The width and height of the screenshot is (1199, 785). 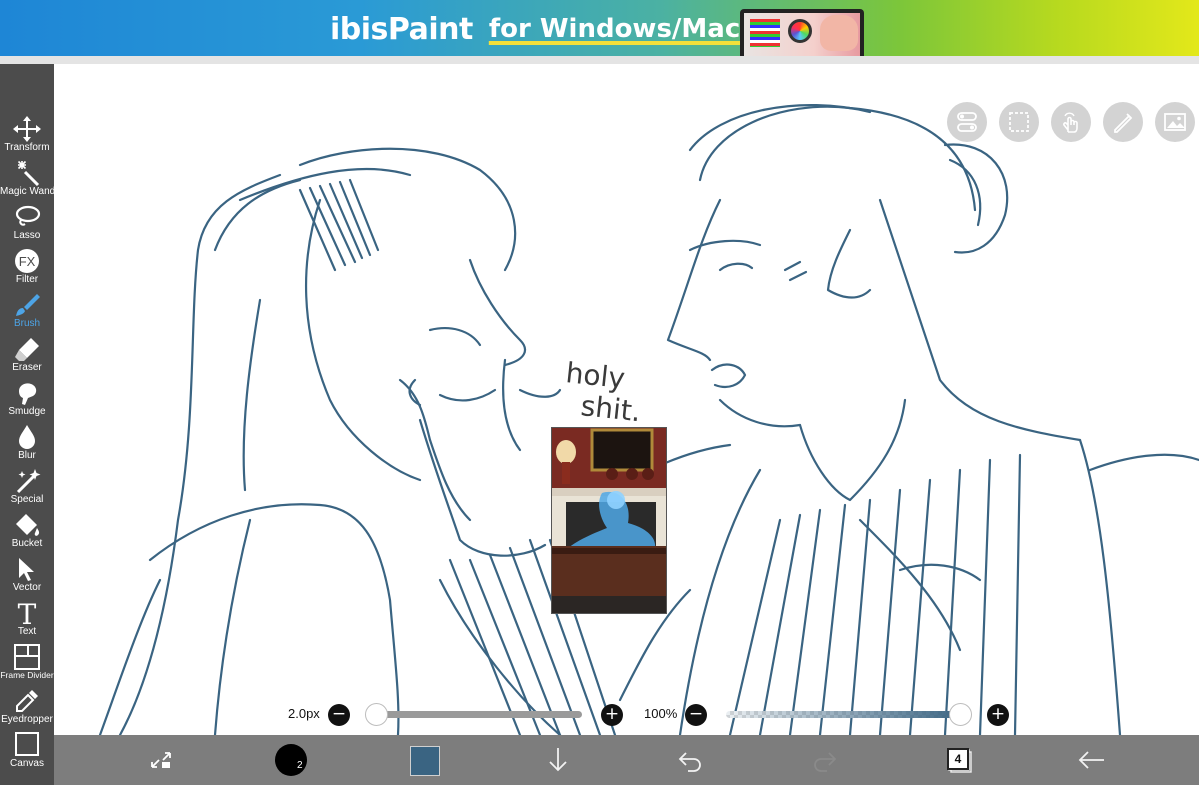 I want to click on banner-title: ibisPaint for Windows/Mac, so click(x=535, y=29).